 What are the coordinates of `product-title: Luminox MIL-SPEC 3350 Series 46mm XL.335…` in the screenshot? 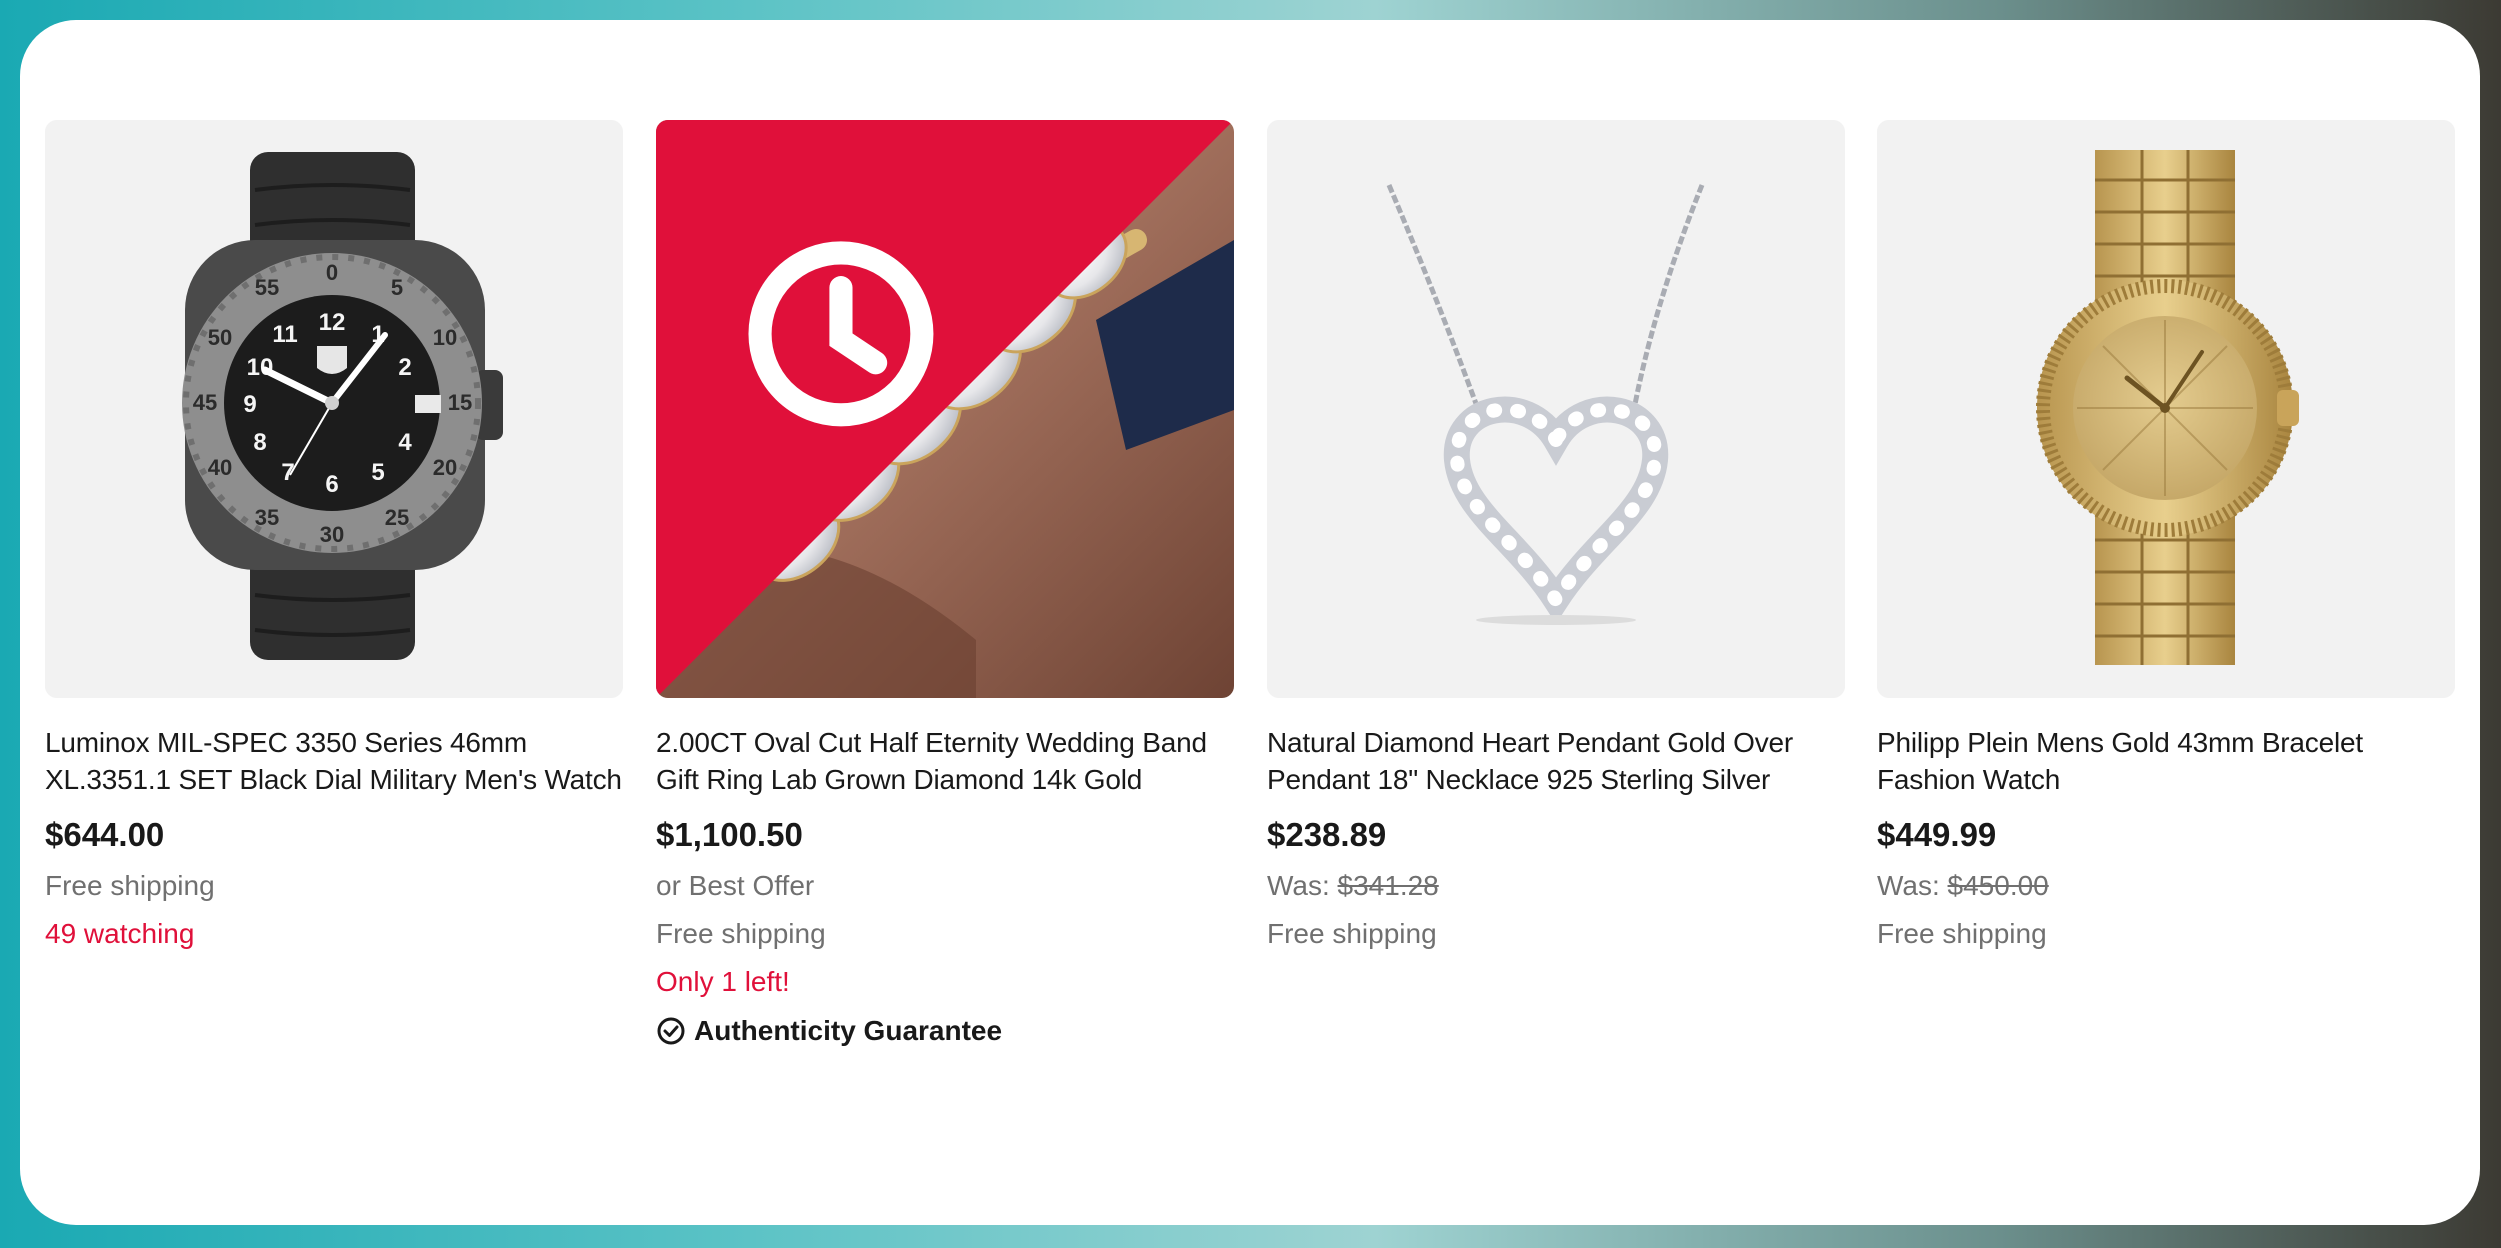 It's located at (334, 761).